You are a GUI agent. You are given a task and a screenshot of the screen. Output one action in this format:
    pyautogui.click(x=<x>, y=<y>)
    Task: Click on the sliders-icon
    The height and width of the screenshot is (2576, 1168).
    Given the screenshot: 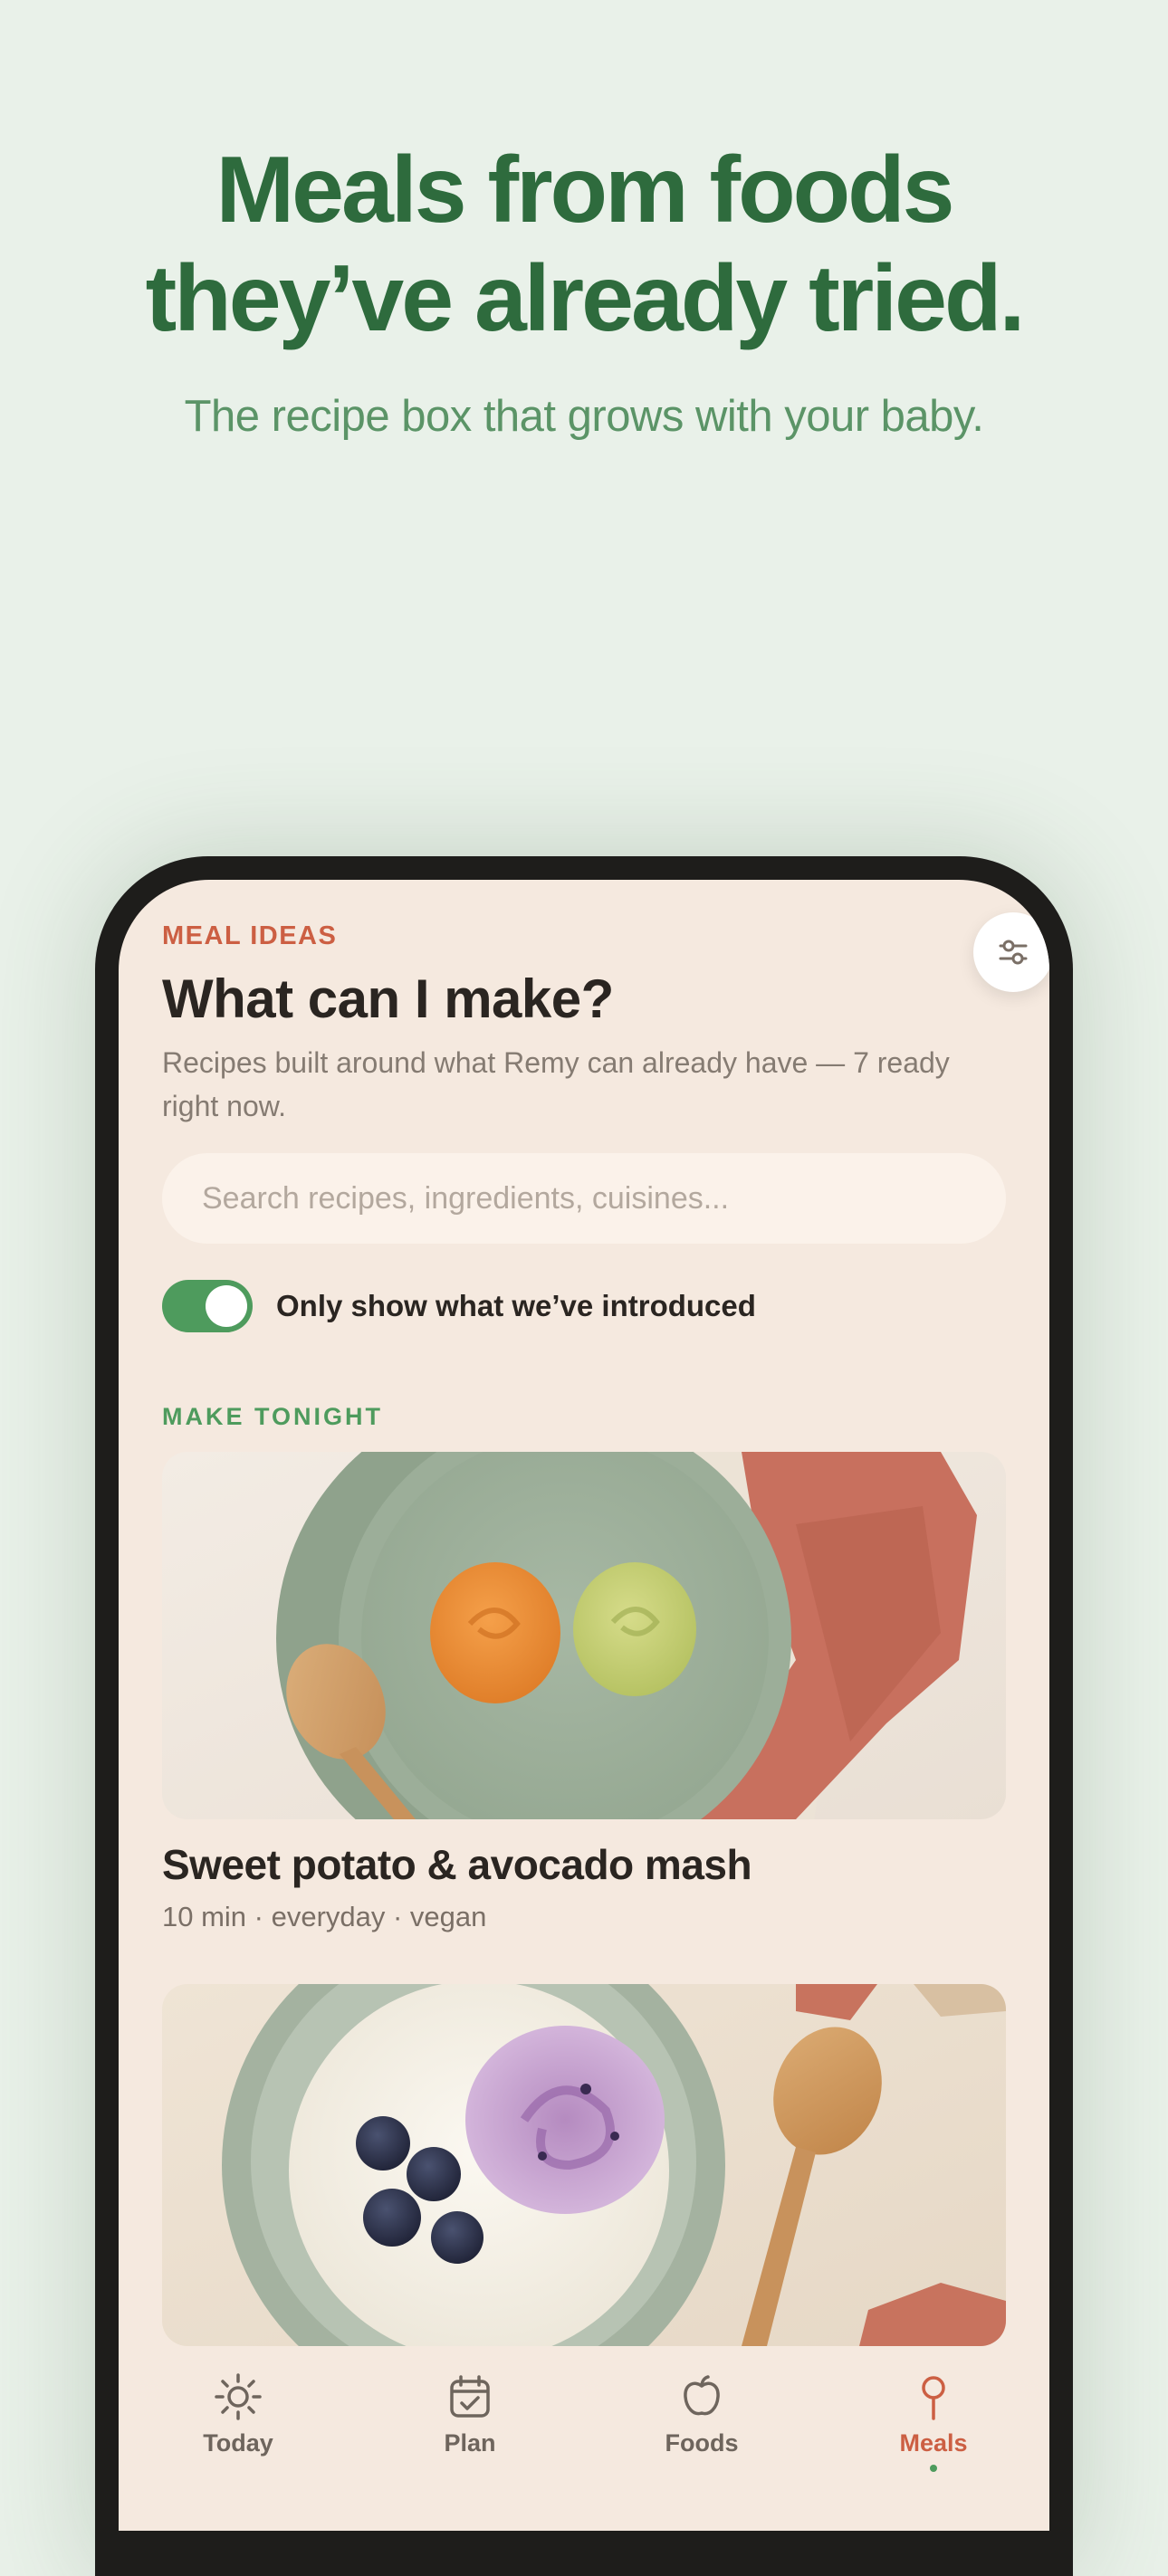 What is the action you would take?
    pyautogui.click(x=1013, y=953)
    